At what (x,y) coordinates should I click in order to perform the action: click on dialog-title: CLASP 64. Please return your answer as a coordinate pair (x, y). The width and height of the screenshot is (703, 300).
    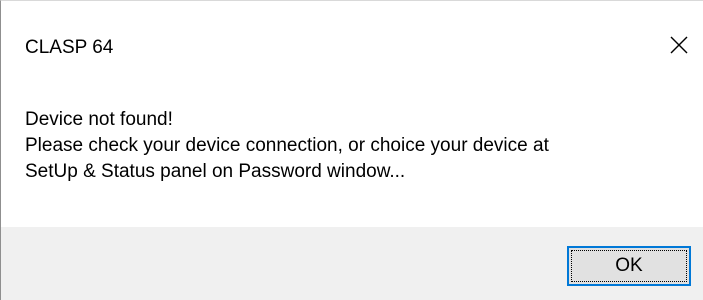
    Looking at the image, I should click on (69, 47).